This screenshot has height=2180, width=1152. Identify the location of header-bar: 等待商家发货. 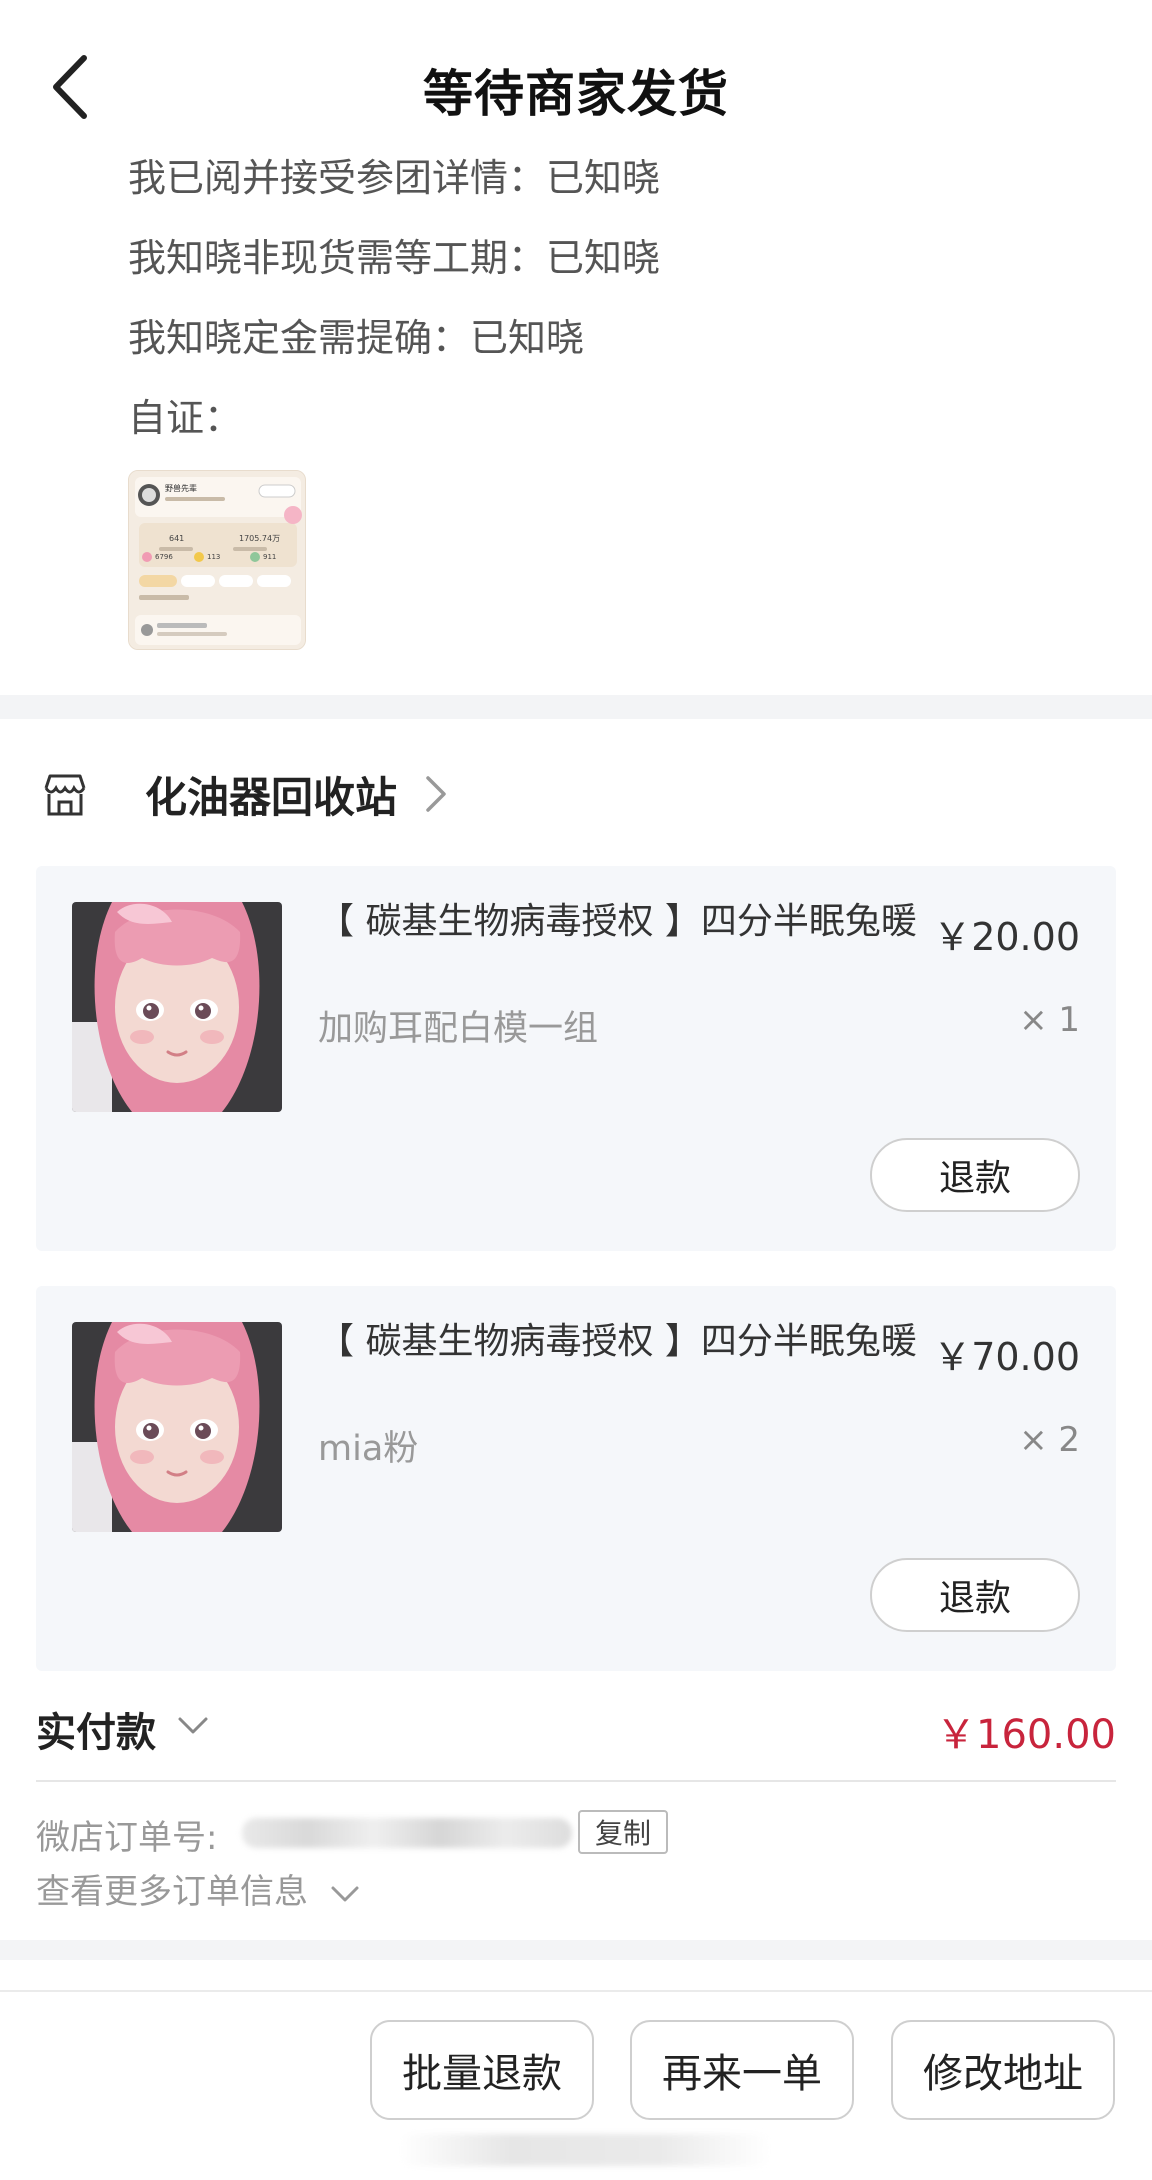
(576, 85).